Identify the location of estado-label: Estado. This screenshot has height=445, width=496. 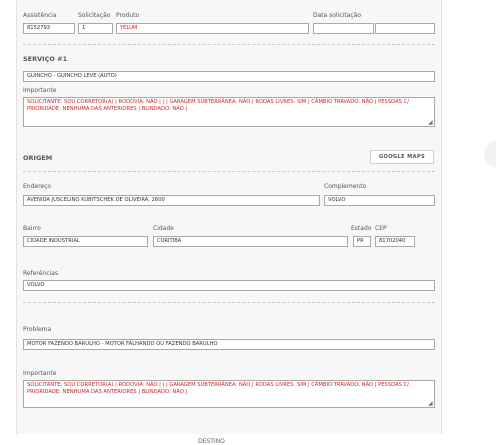
(361, 228).